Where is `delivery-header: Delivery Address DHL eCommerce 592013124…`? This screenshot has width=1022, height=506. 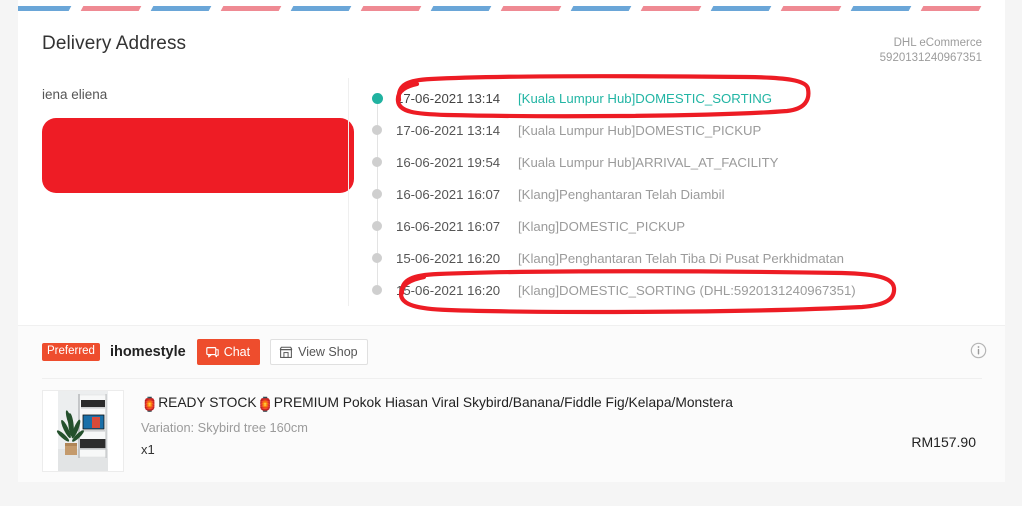 delivery-header: Delivery Address DHL eCommerce 592013124… is located at coordinates (512, 49).